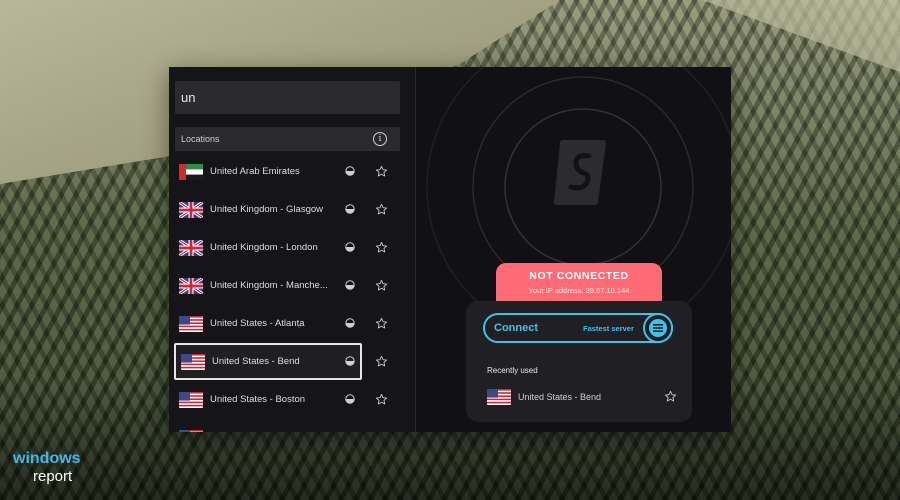  Describe the element at coordinates (46, 458) in the screenshot. I see `svg-text: windows` at that location.